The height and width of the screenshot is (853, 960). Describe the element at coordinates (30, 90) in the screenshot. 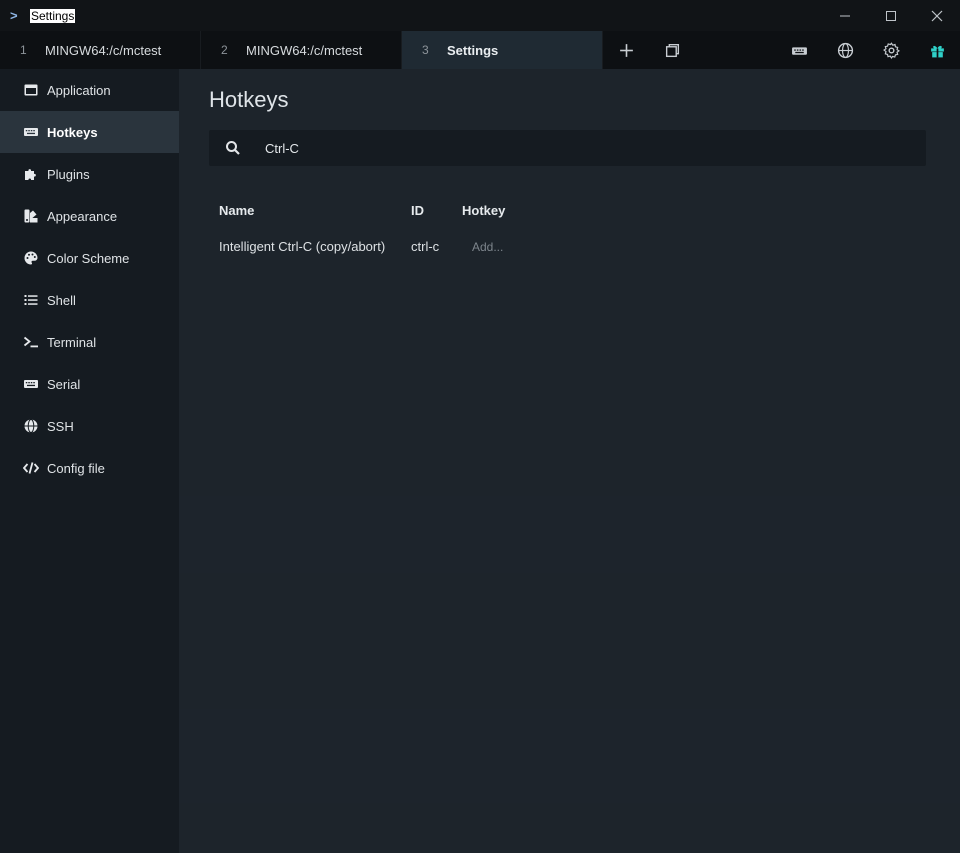

I see `window-icon` at that location.